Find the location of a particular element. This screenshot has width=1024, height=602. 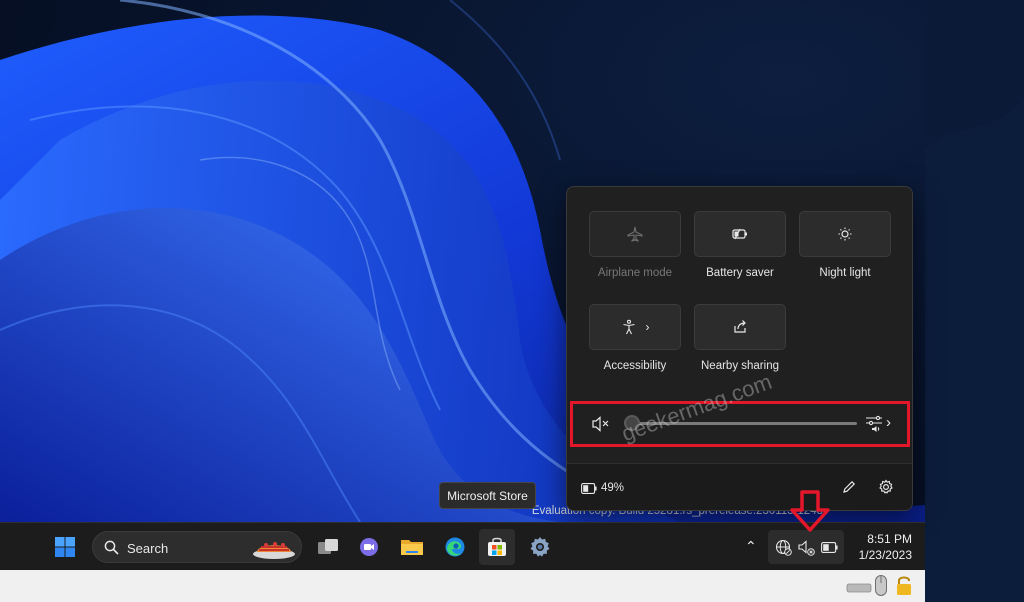

show-hidden-icons-button: ⌃ is located at coordinates (751, 546).